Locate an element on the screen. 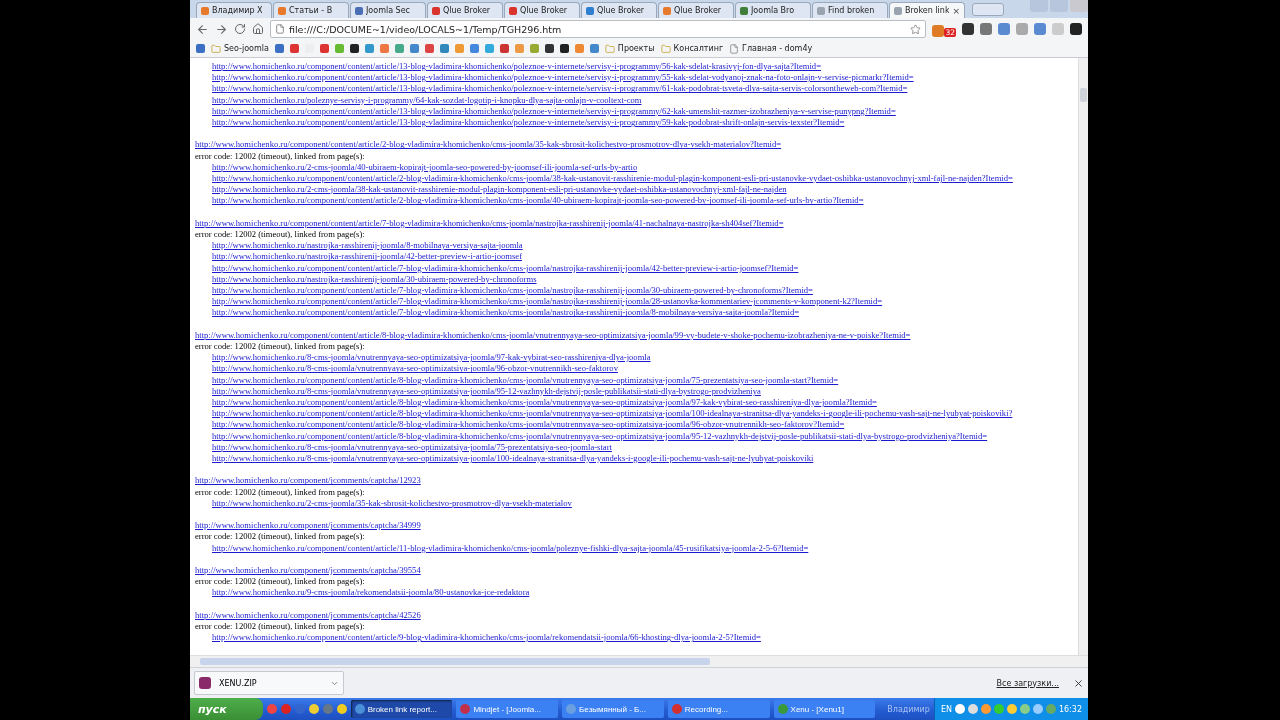  broken-link: http://www.homichenko.ru/component/content/article/2-blog-vladimira-khomichenko/cms-joomla/35-kak-sbrosit-kolichestvo-prosmotrov-dlya-vsekh-materialov?Itemid= is located at coordinates (488, 144).